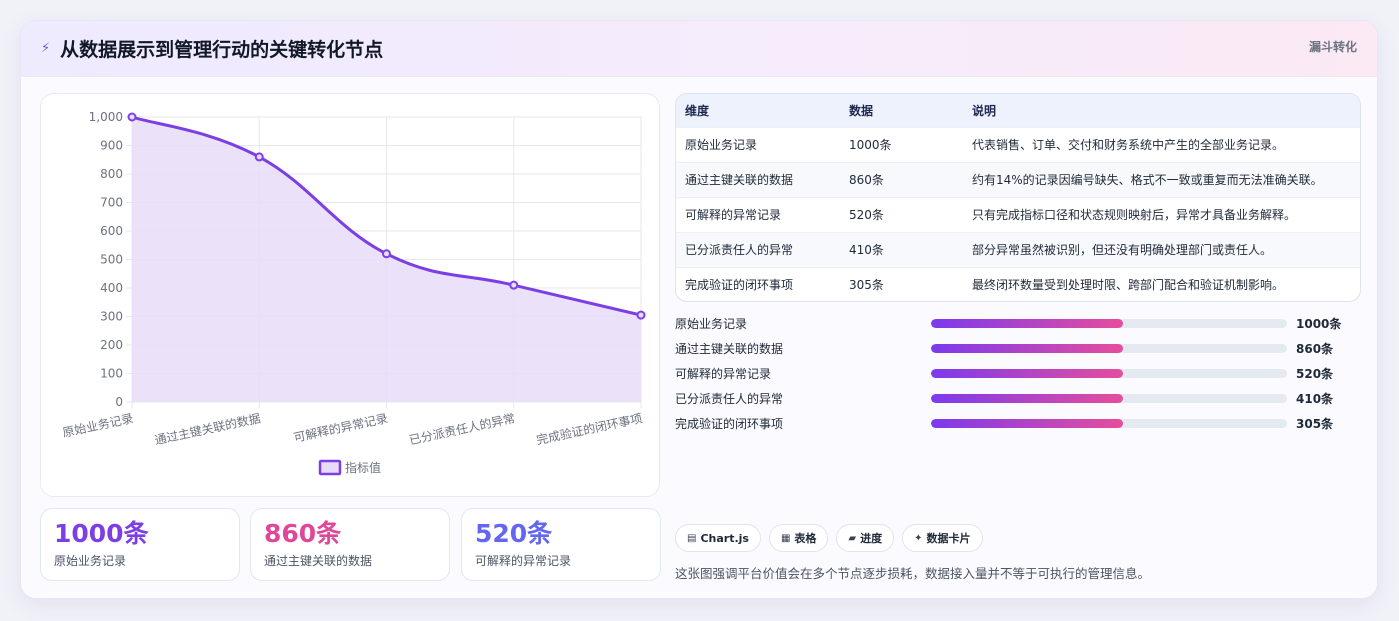  What do you see at coordinates (758, 179) in the screenshot?
I see `table-cell: 通过主键关联的数据` at bounding box center [758, 179].